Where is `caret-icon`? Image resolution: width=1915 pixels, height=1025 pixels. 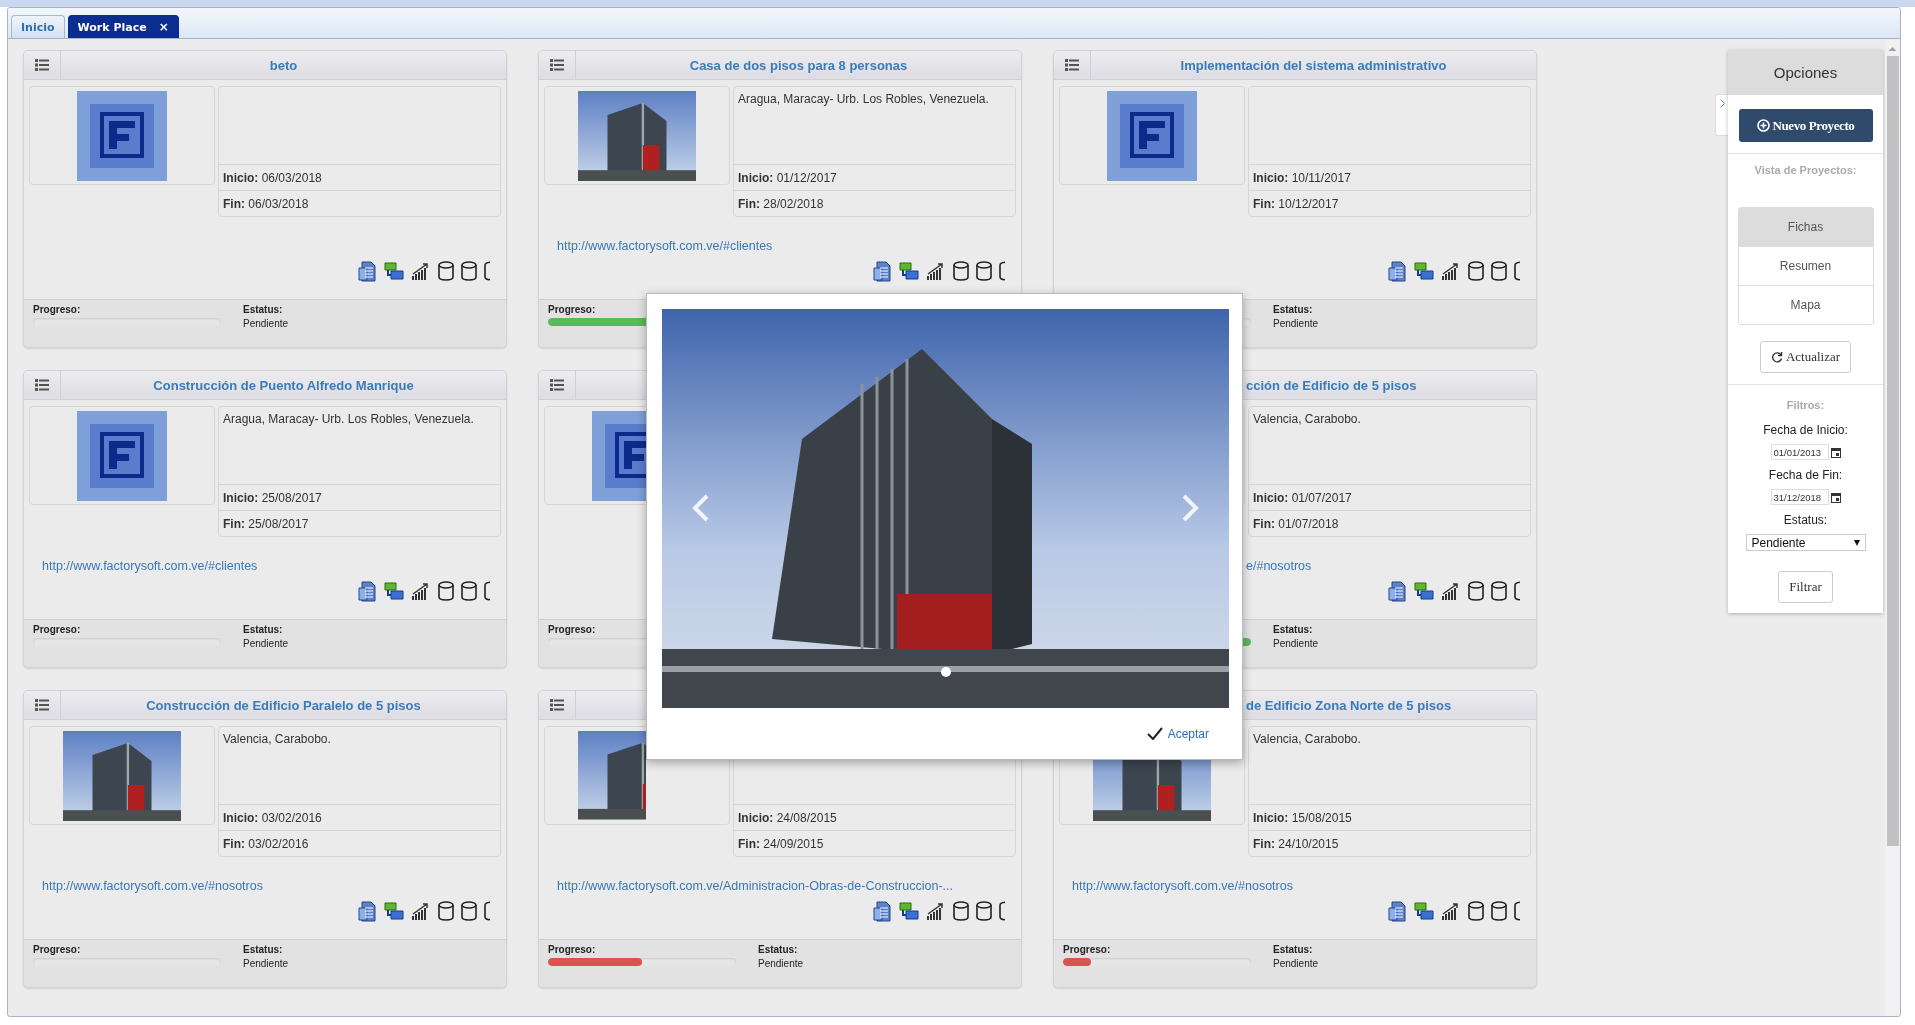 caret-icon is located at coordinates (1856, 542).